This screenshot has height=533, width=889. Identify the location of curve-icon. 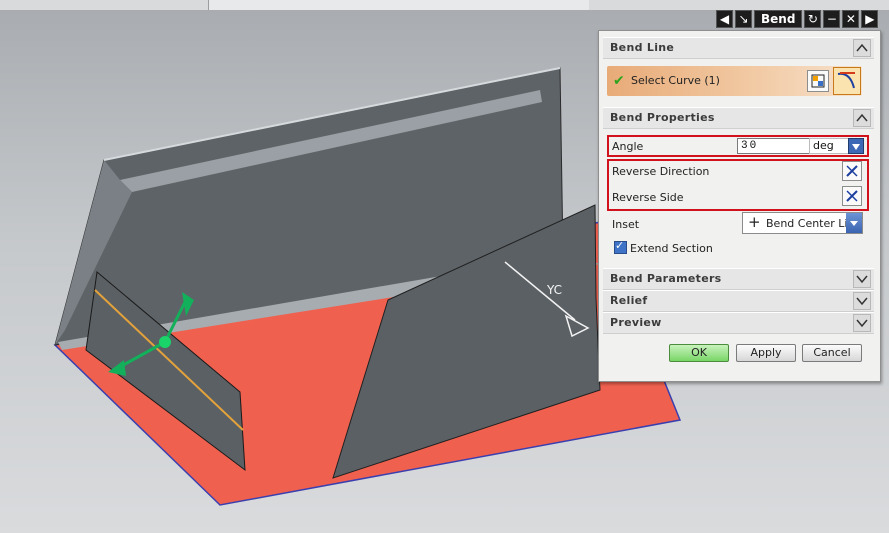
(847, 81).